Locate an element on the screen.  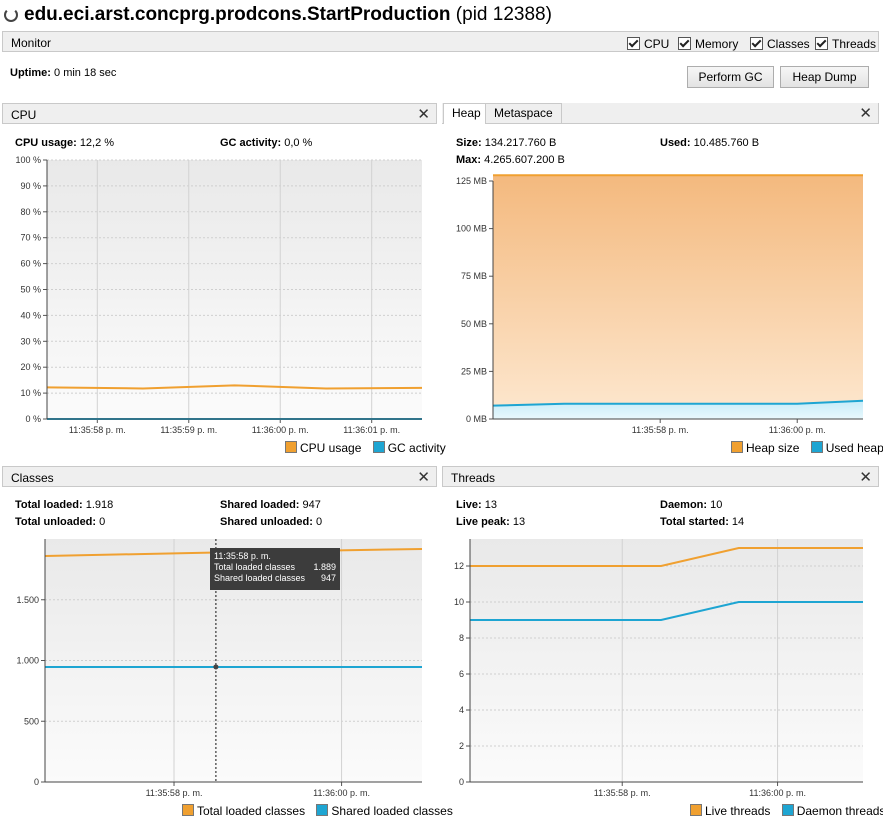
y-tick-label: 10 is located at coordinates (459, 602).